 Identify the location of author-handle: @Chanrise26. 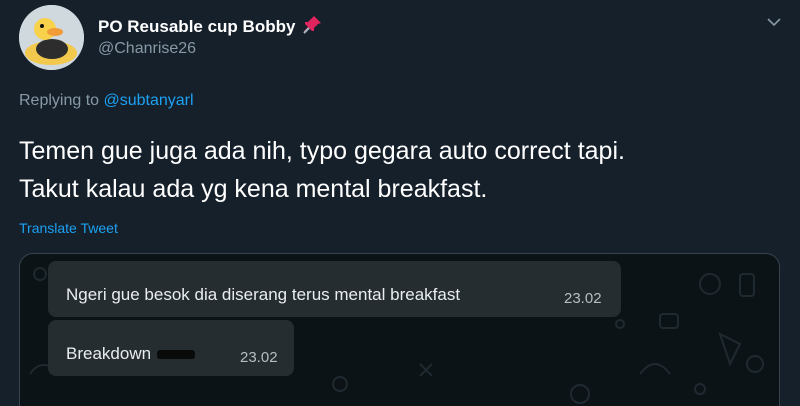
(147, 49).